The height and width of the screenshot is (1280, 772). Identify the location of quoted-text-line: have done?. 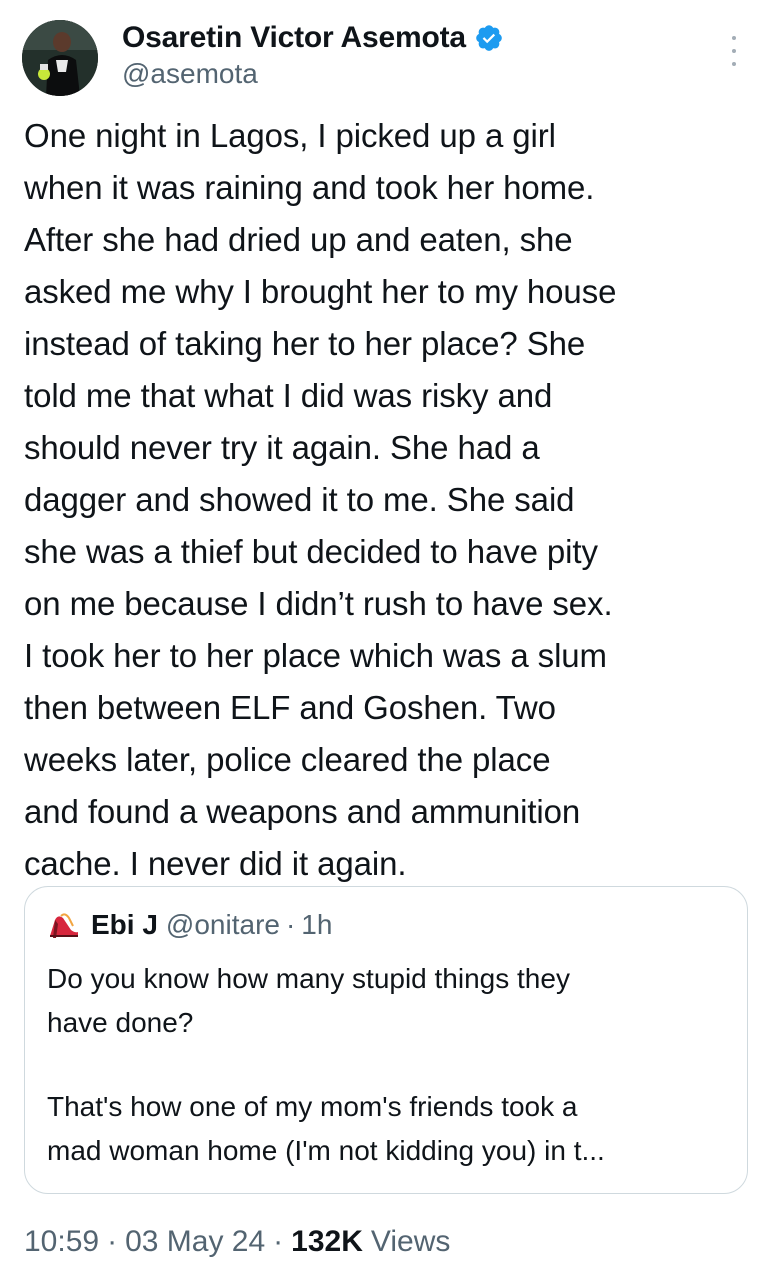
(120, 1022).